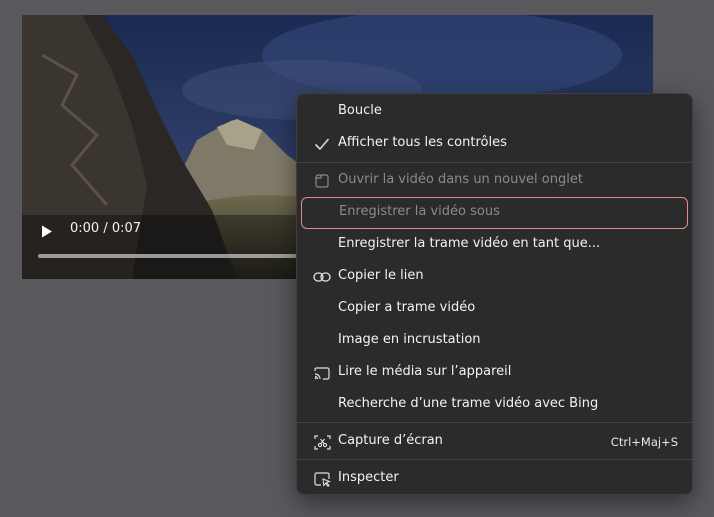 Image resolution: width=714 pixels, height=517 pixels. I want to click on menu-item-show-all-controls: Afficher tous les contrôles, so click(494, 144).